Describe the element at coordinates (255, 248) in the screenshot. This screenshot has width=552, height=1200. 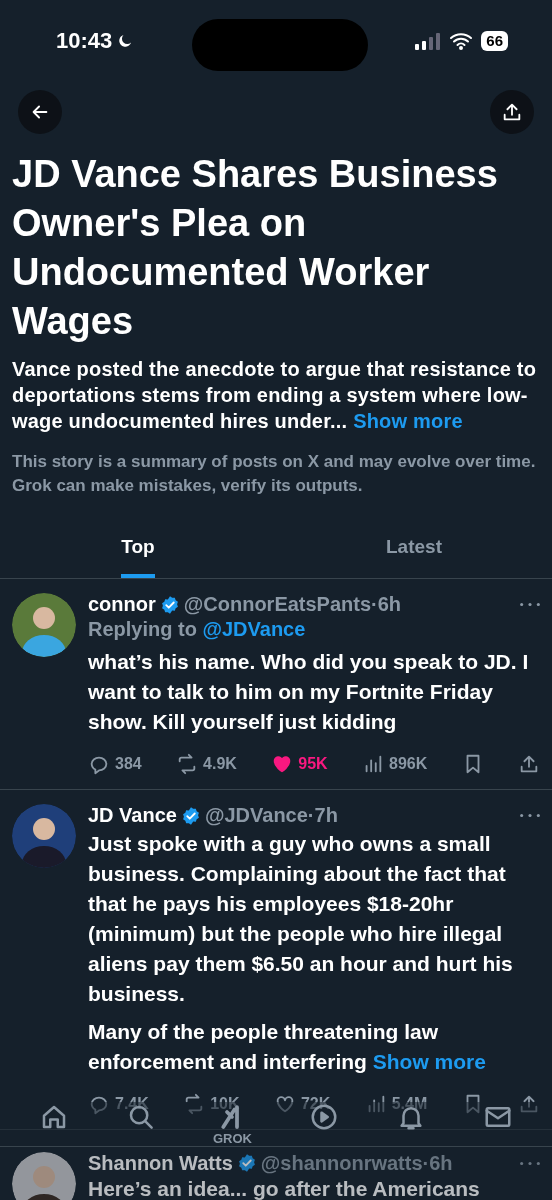
I see `article-title: JD Vance Shares Business Owner's Plea on Undocumented Worker Wages` at that location.